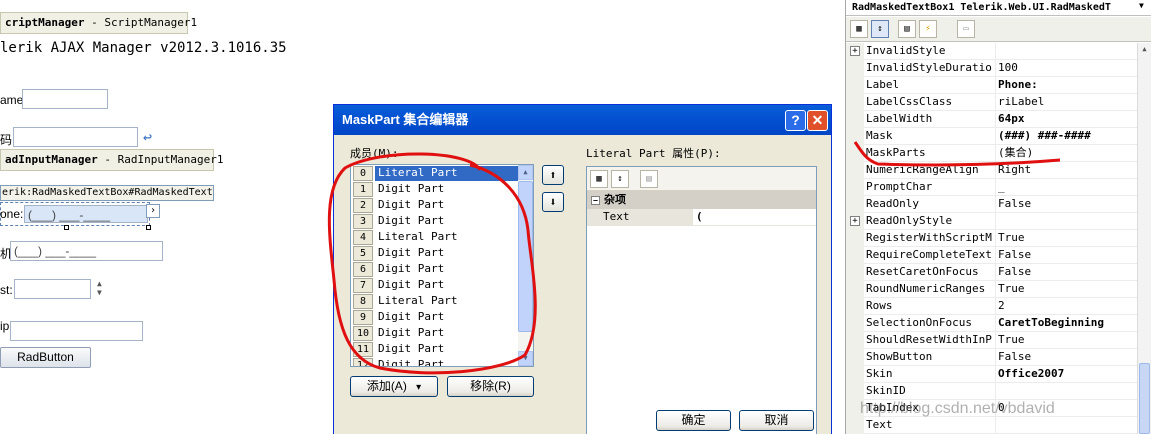 The height and width of the screenshot is (434, 1151). I want to click on property-row: + InvalidStyle, so click(991, 51).